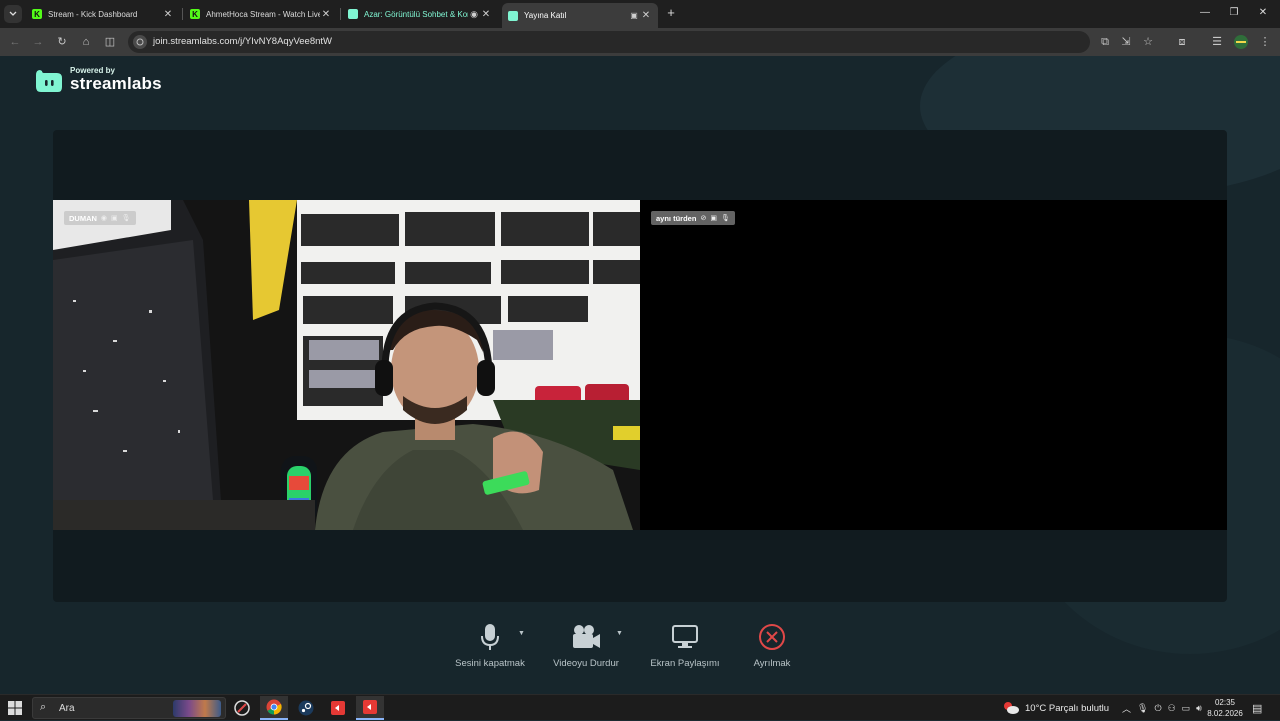 This screenshot has width=1280, height=721. I want to click on clock-date: 8.02.2026, so click(1225, 713).